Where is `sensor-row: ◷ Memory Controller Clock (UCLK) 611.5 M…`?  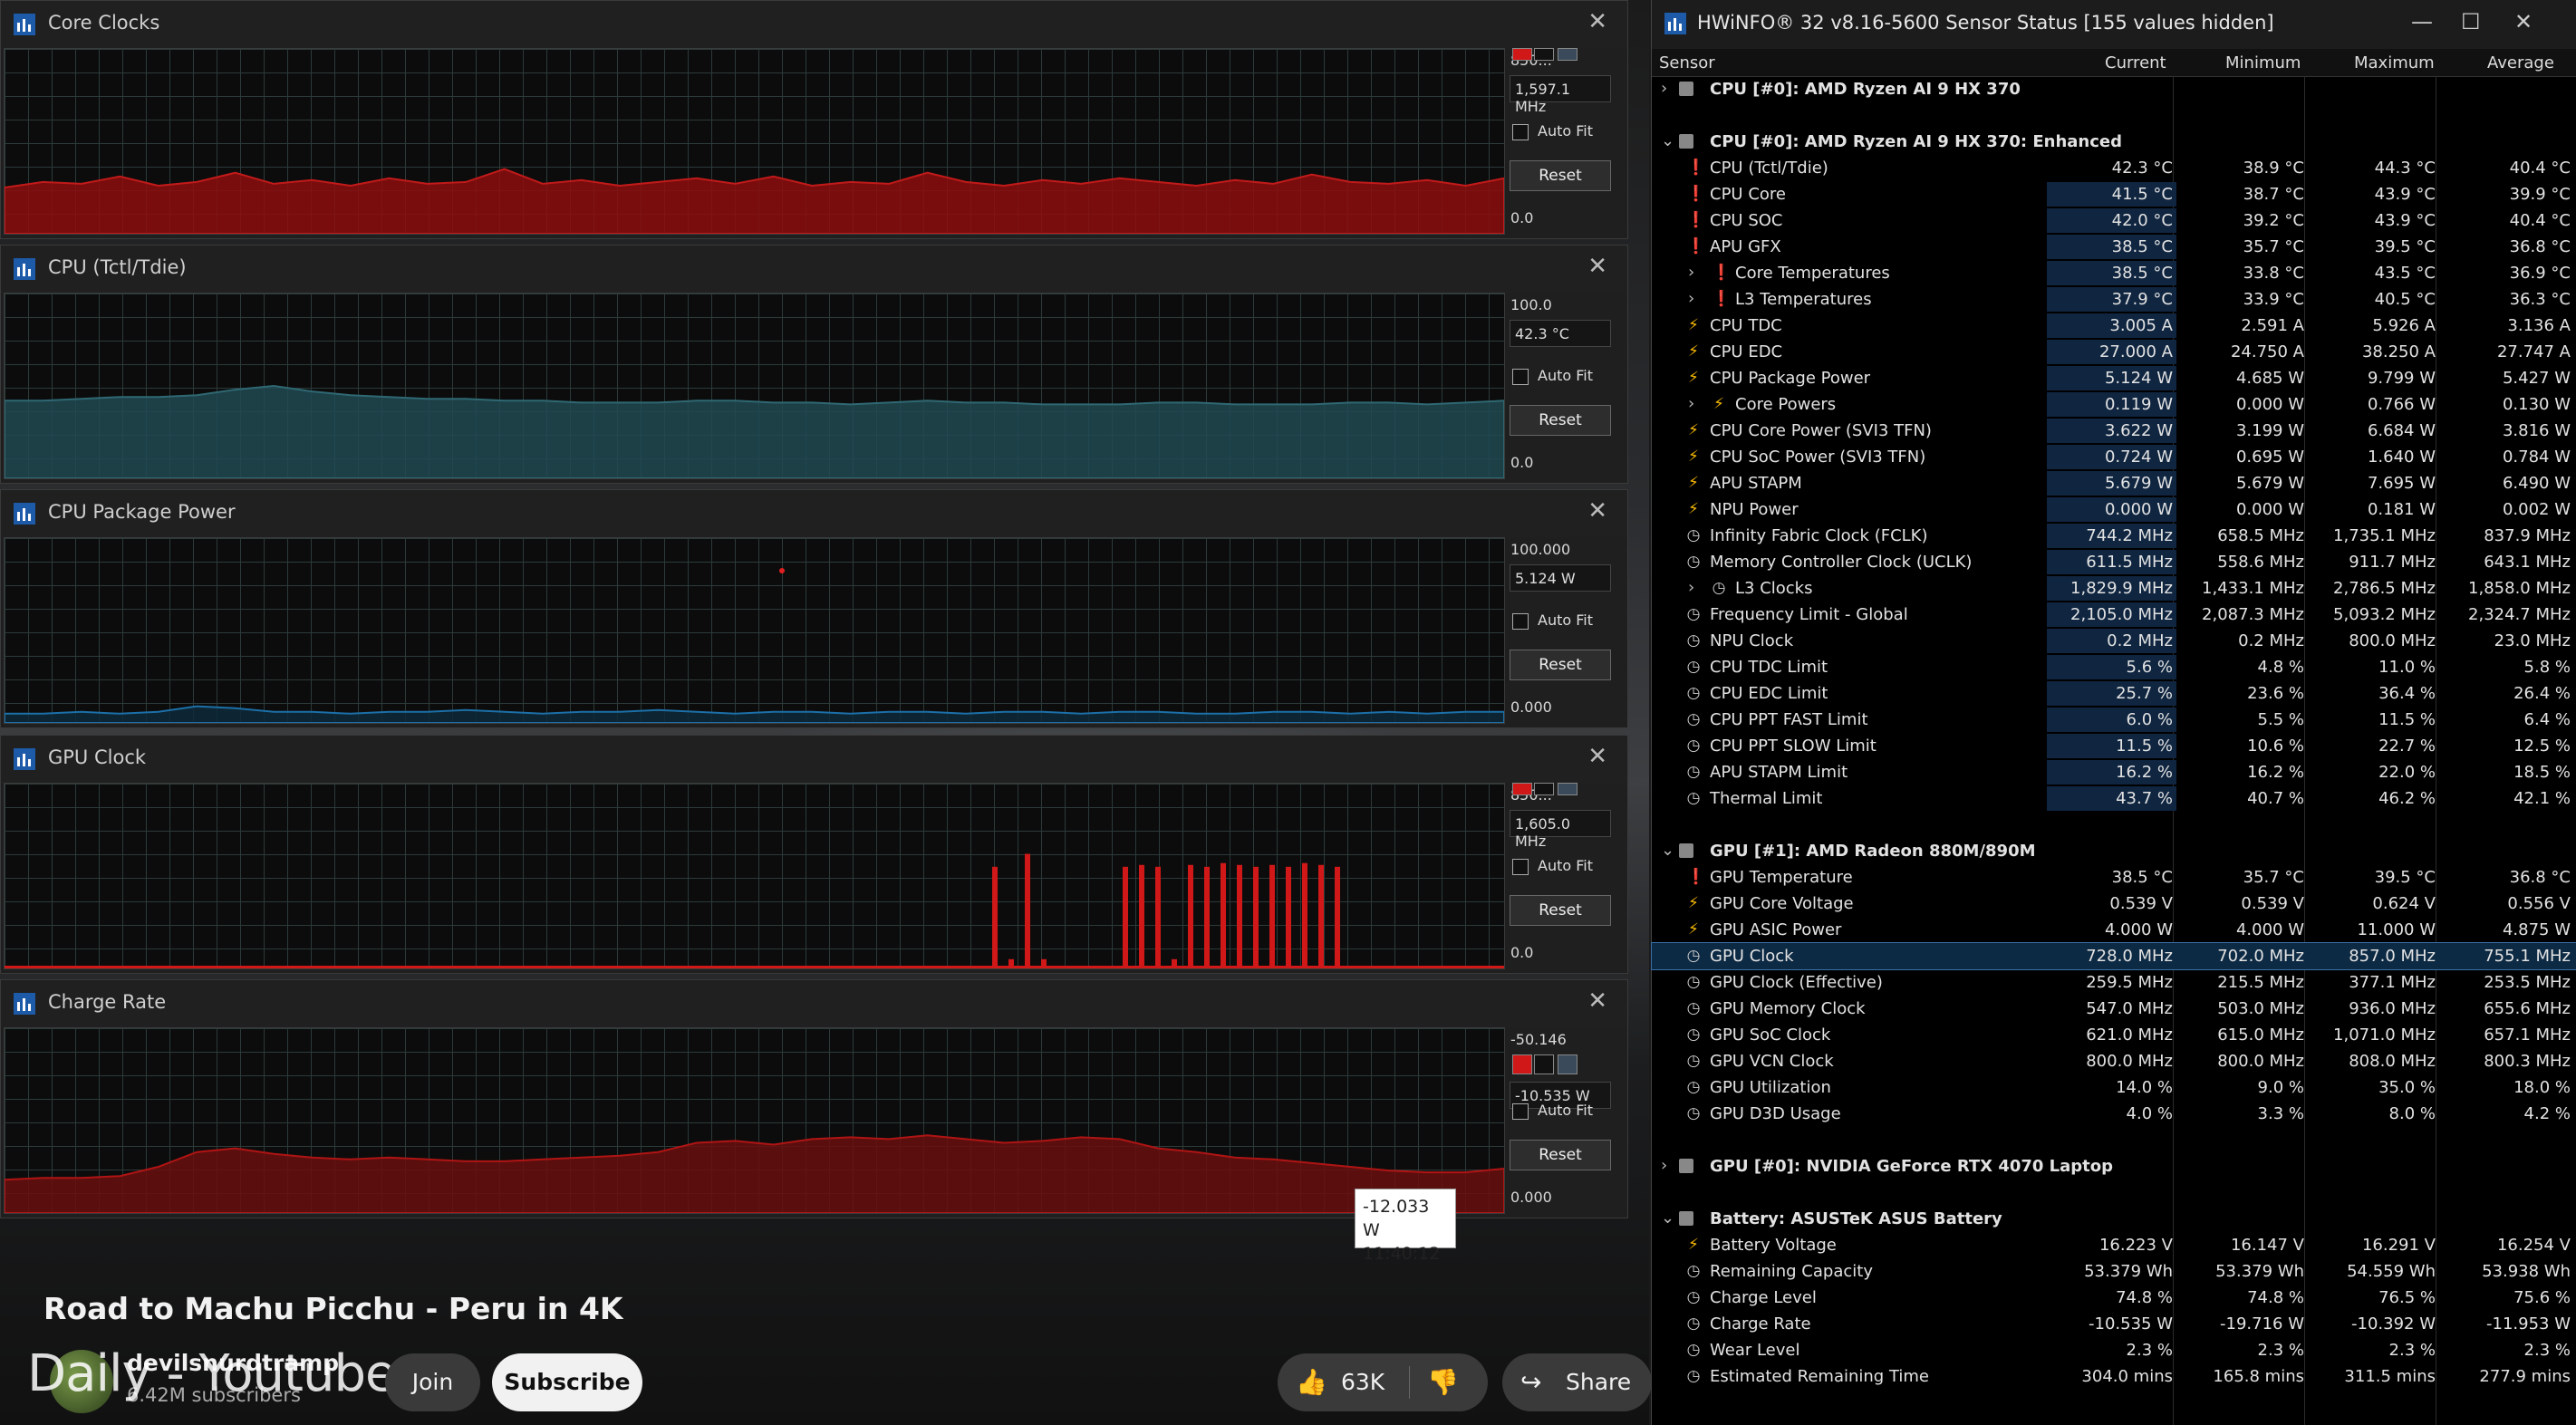 sensor-row: ◷ Memory Controller Clock (UCLK) 611.5 M… is located at coordinates (2114, 562).